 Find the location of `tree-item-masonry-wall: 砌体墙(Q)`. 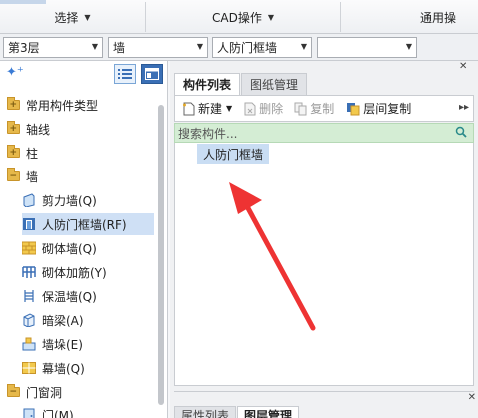

tree-item-masonry-wall: 砌体墙(Q) is located at coordinates (88, 248).